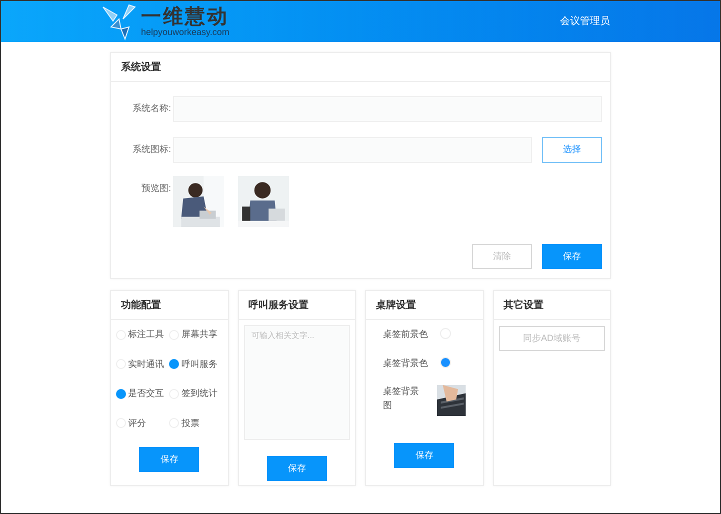 The image size is (721, 514). What do you see at coordinates (137, 423) in the screenshot?
I see `option-label: 评分` at bounding box center [137, 423].